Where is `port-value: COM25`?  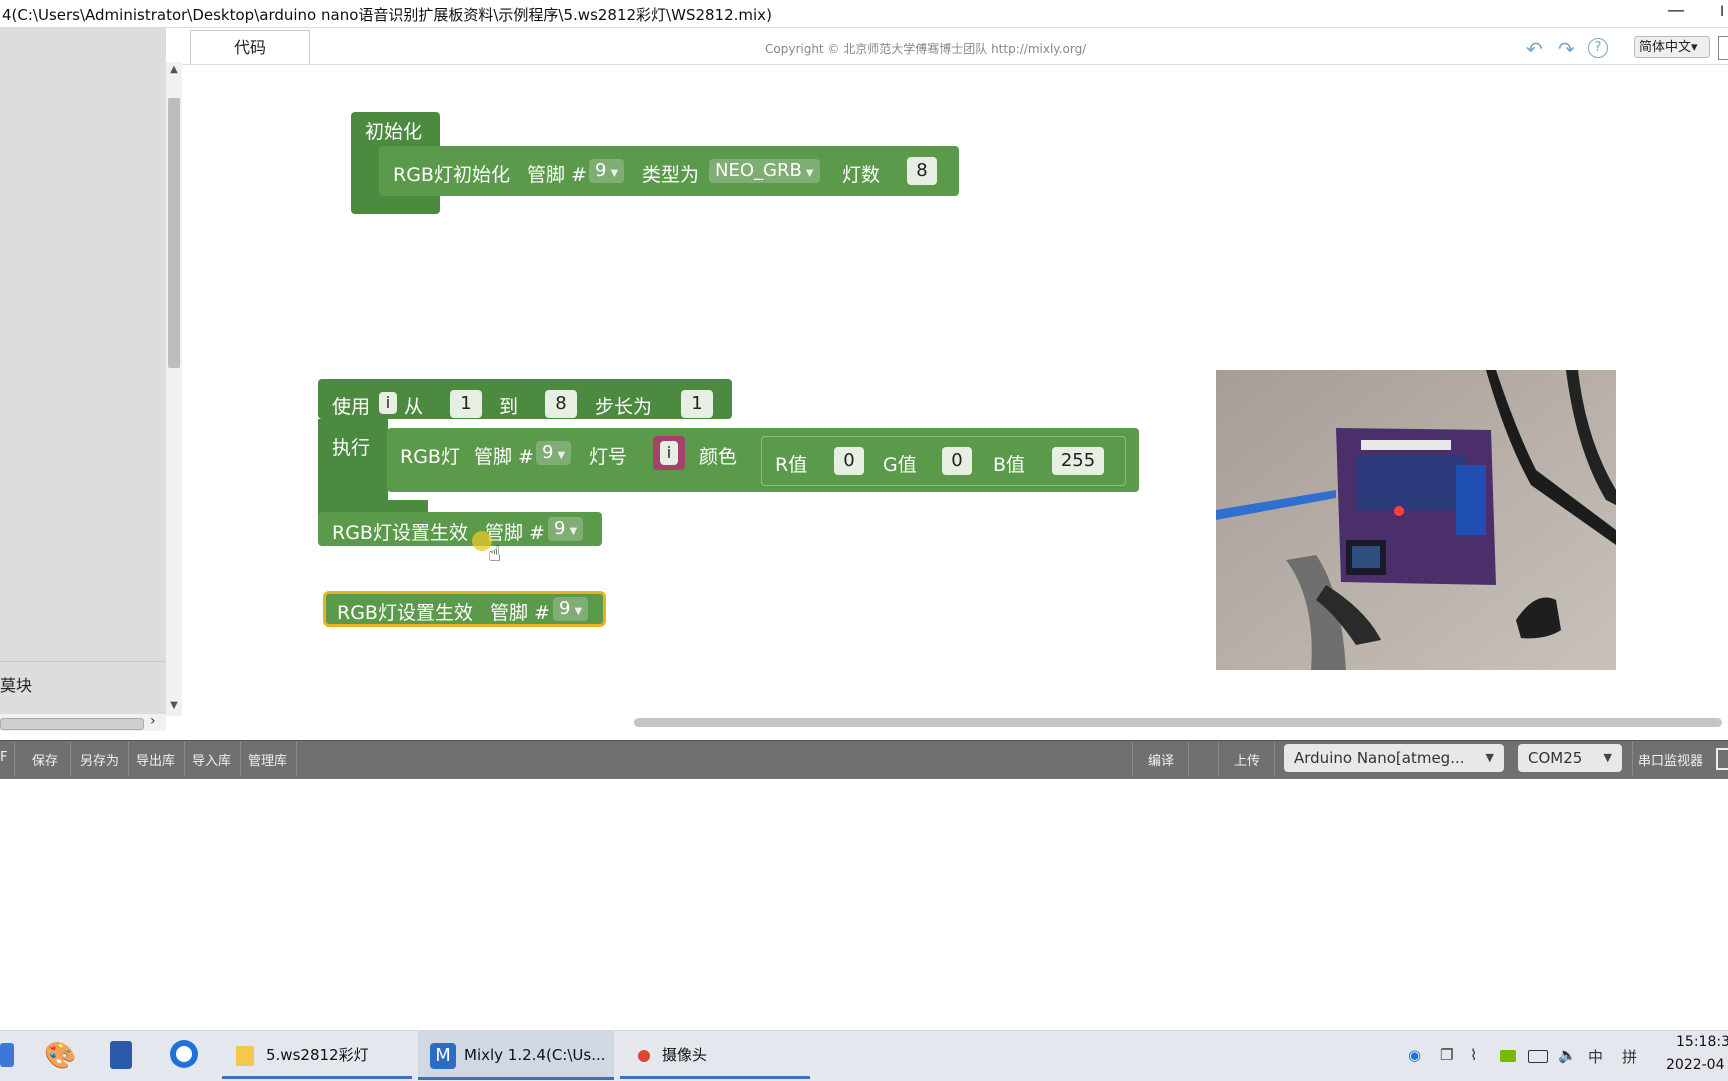 port-value: COM25 is located at coordinates (1555, 758).